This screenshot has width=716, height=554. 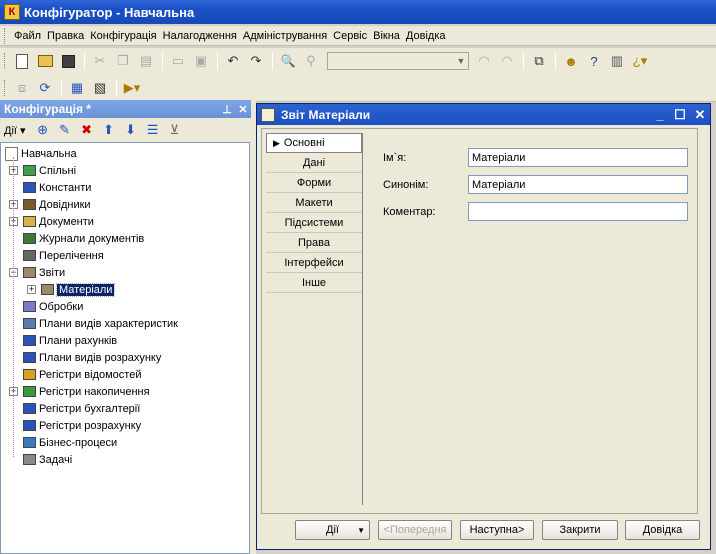 I want to click on tab-other: Інше, so click(x=314, y=283).